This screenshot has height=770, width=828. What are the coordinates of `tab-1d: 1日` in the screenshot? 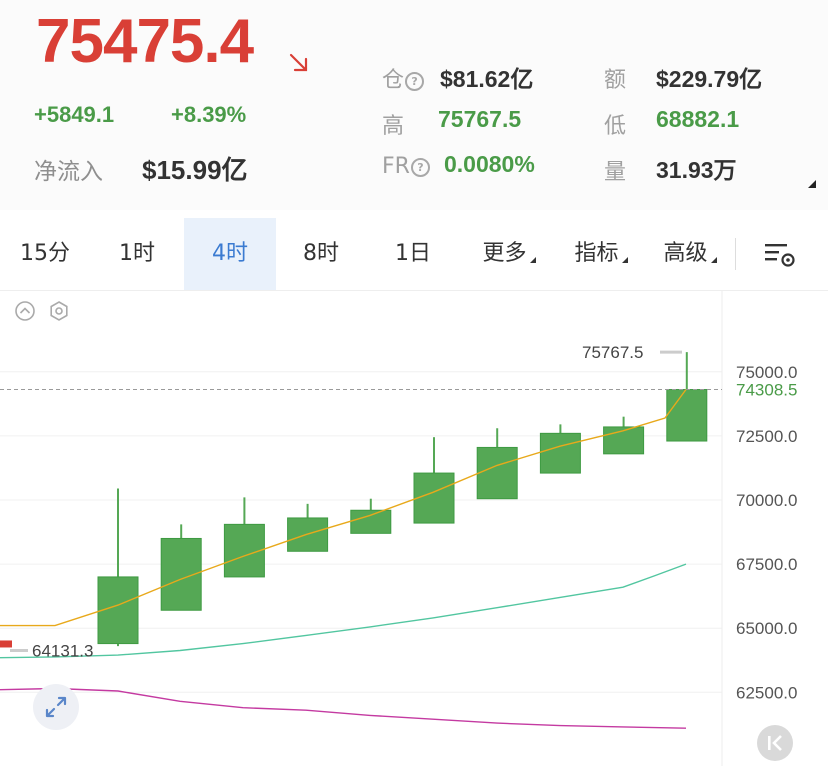 It's located at (413, 254).